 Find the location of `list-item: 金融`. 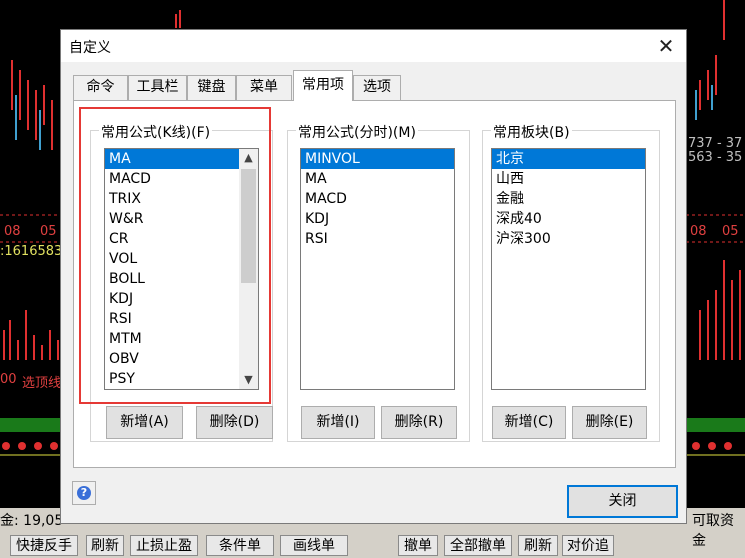

list-item: 金融 is located at coordinates (568, 199).